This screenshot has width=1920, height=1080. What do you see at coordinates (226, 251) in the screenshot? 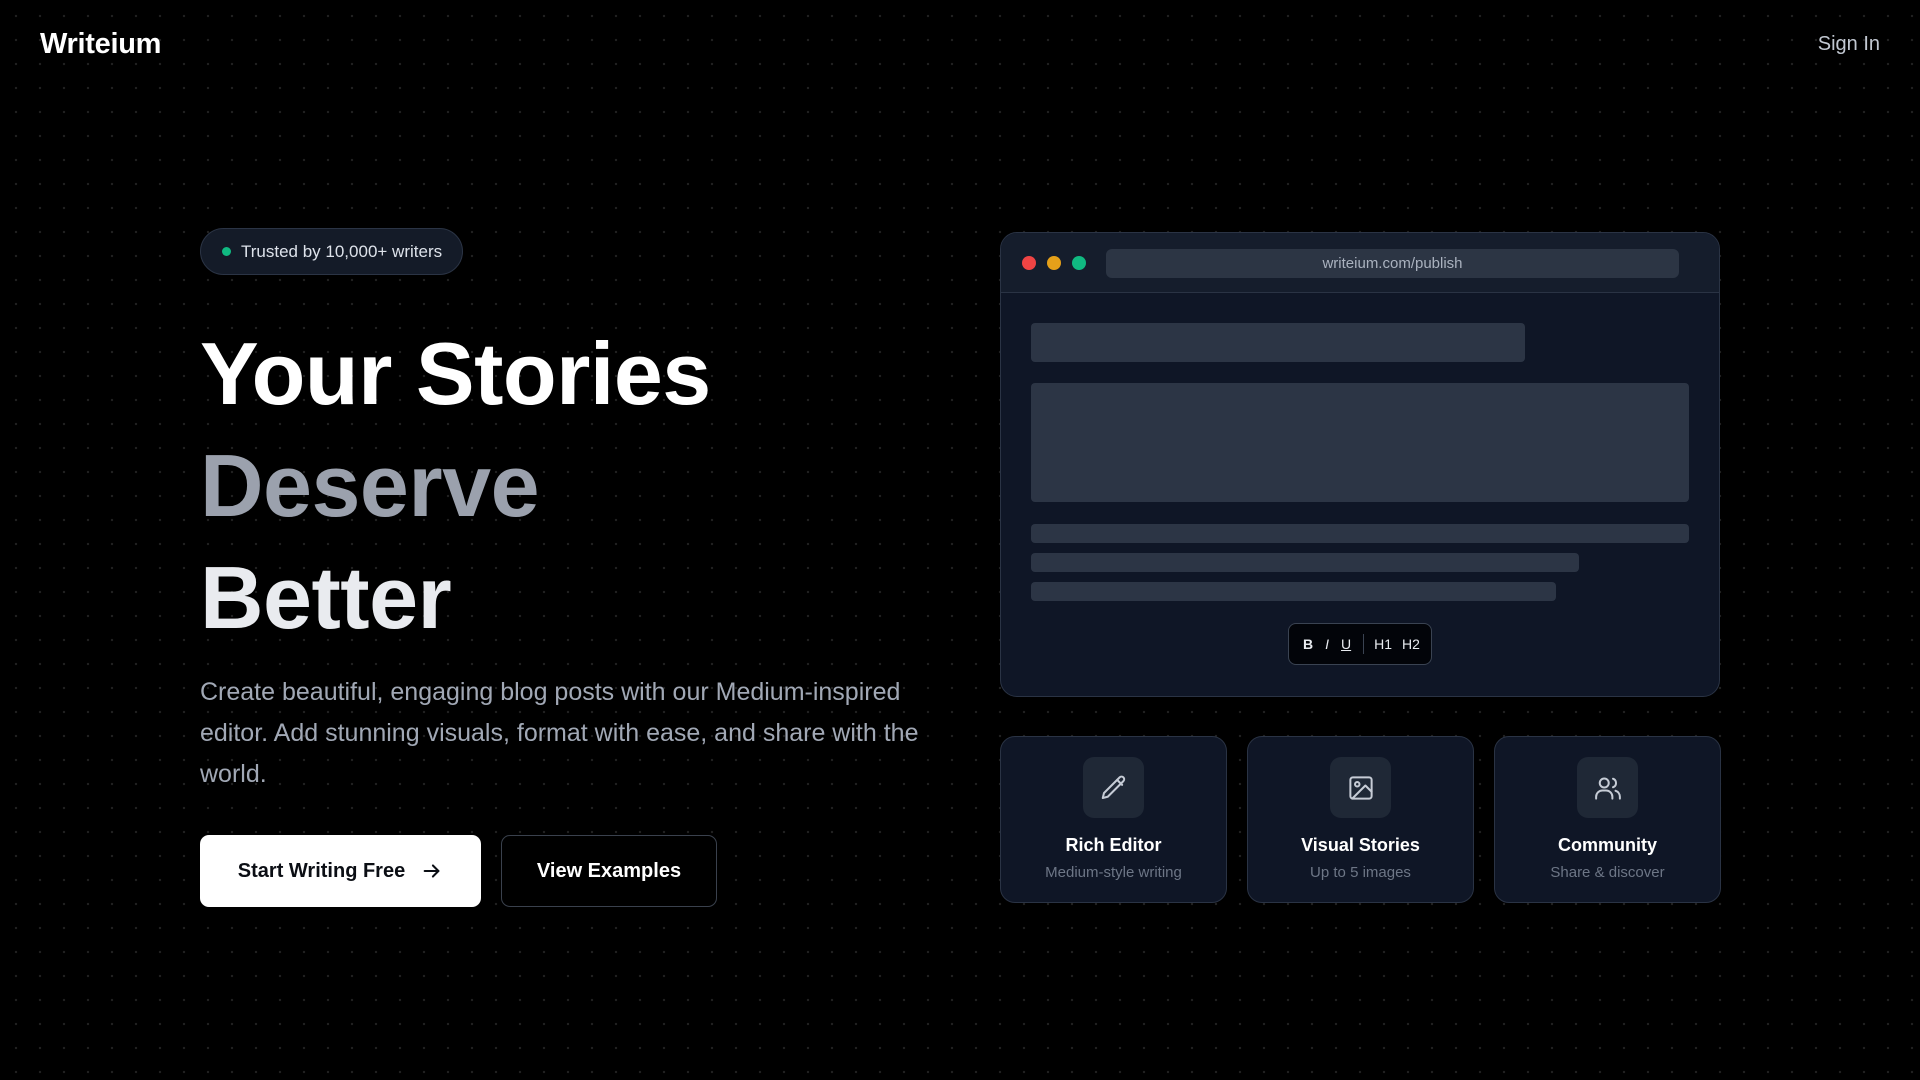
I see `status-dot-icon` at bounding box center [226, 251].